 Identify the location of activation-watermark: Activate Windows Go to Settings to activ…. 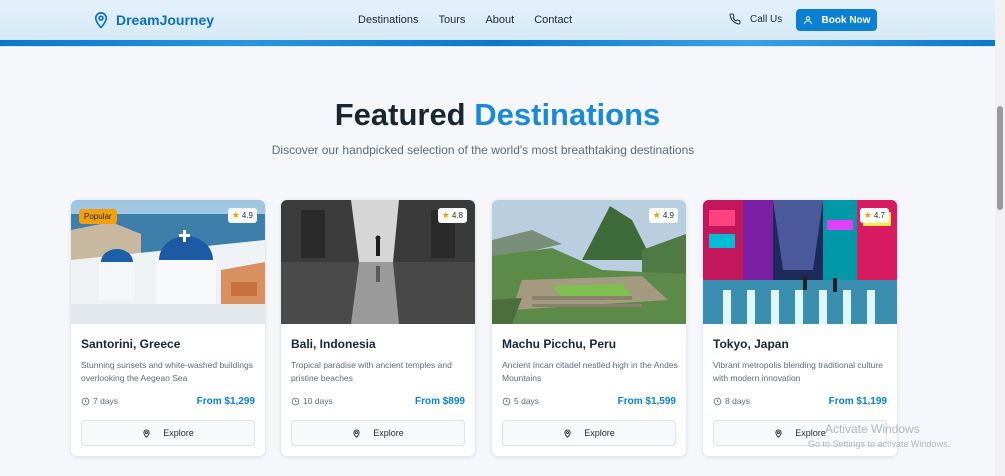
(879, 435).